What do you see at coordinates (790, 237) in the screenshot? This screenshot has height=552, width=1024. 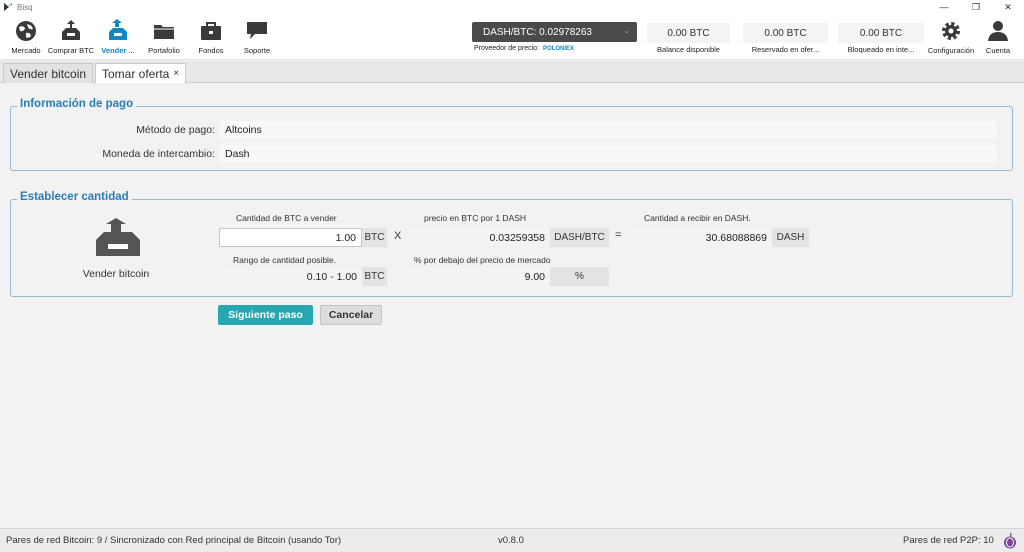 I see `receive-unit: DASH` at bounding box center [790, 237].